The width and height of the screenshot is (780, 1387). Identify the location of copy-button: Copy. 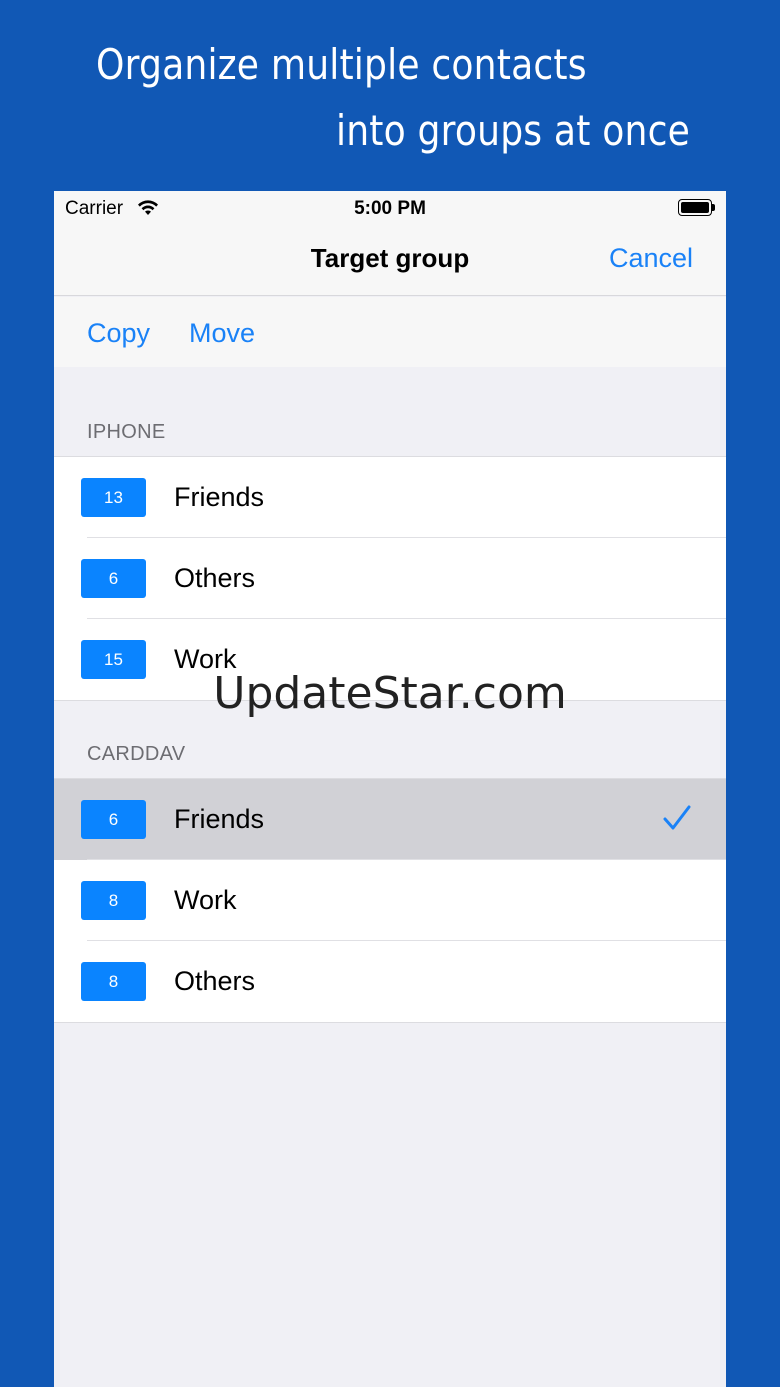
(118, 333).